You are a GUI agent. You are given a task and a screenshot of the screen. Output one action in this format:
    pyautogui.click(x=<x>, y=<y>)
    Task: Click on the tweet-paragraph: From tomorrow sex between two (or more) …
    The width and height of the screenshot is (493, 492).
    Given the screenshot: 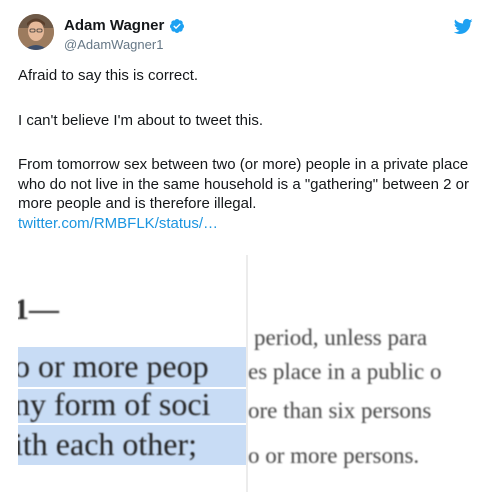 What is the action you would take?
    pyautogui.click(x=243, y=184)
    